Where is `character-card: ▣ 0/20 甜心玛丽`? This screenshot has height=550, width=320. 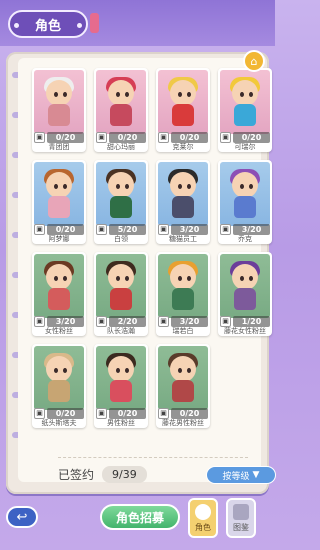
character-card: ▣ 0/20 甜心玛丽 is located at coordinates (121, 110).